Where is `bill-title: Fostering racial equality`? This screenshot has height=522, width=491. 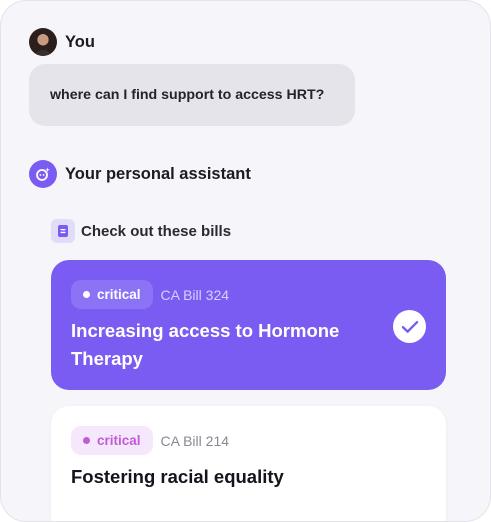
bill-title: Fostering racial equality is located at coordinates (177, 476).